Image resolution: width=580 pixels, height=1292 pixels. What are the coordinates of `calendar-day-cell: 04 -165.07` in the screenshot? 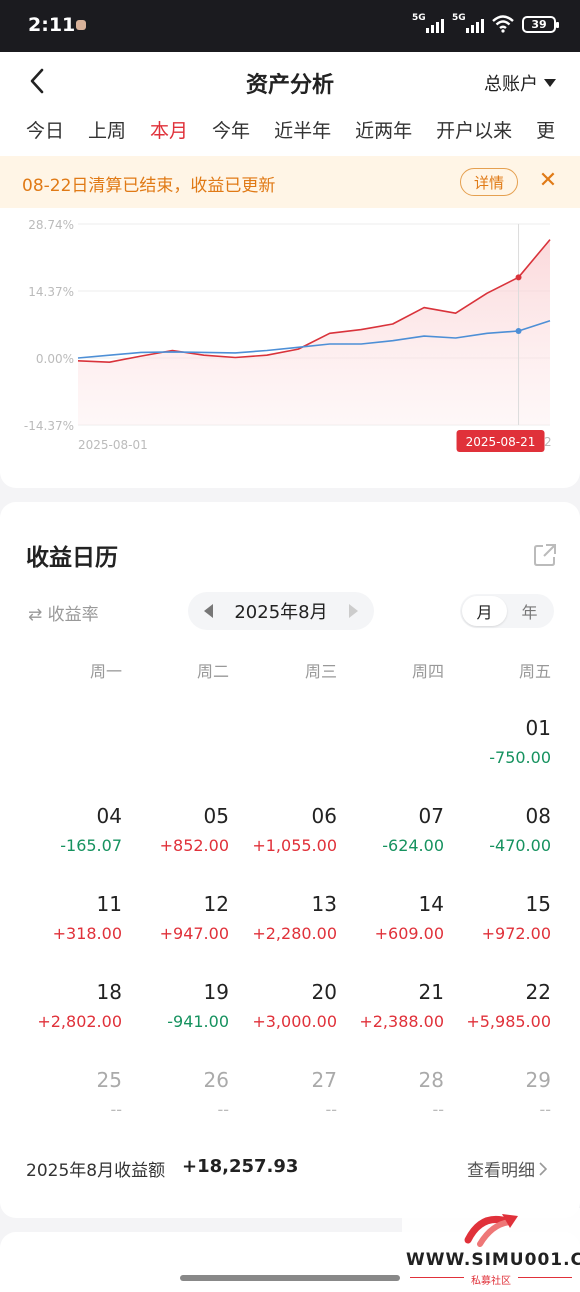 It's located at (67, 839).